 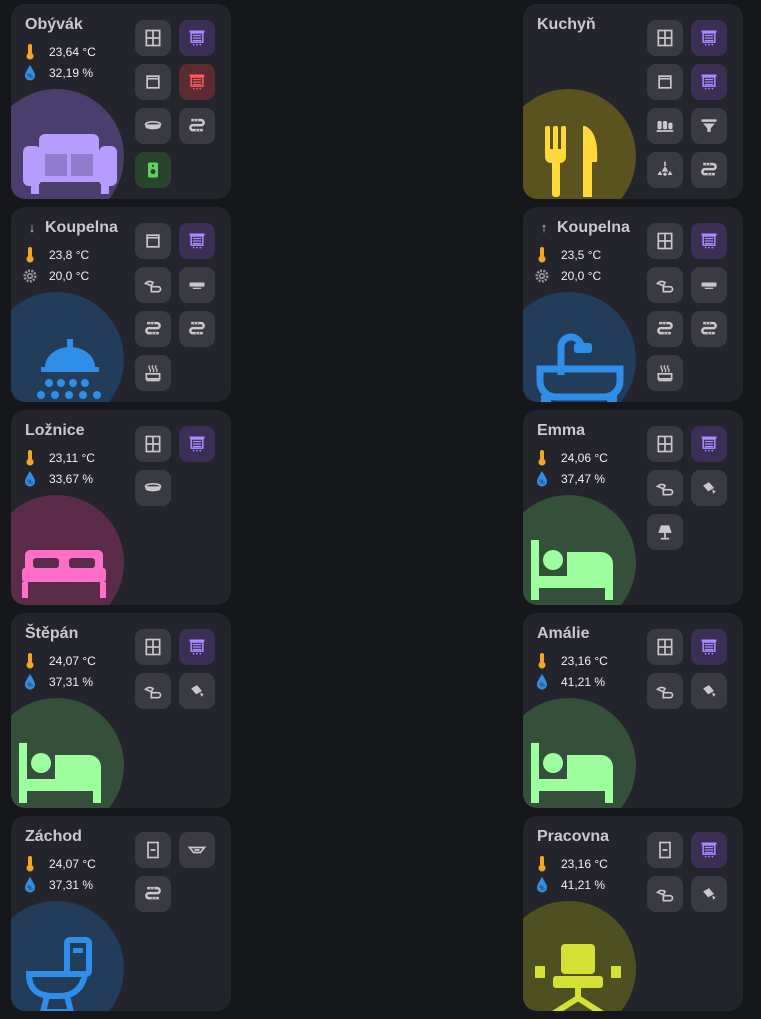 I want to click on window-single-icon, so click(x=153, y=82).